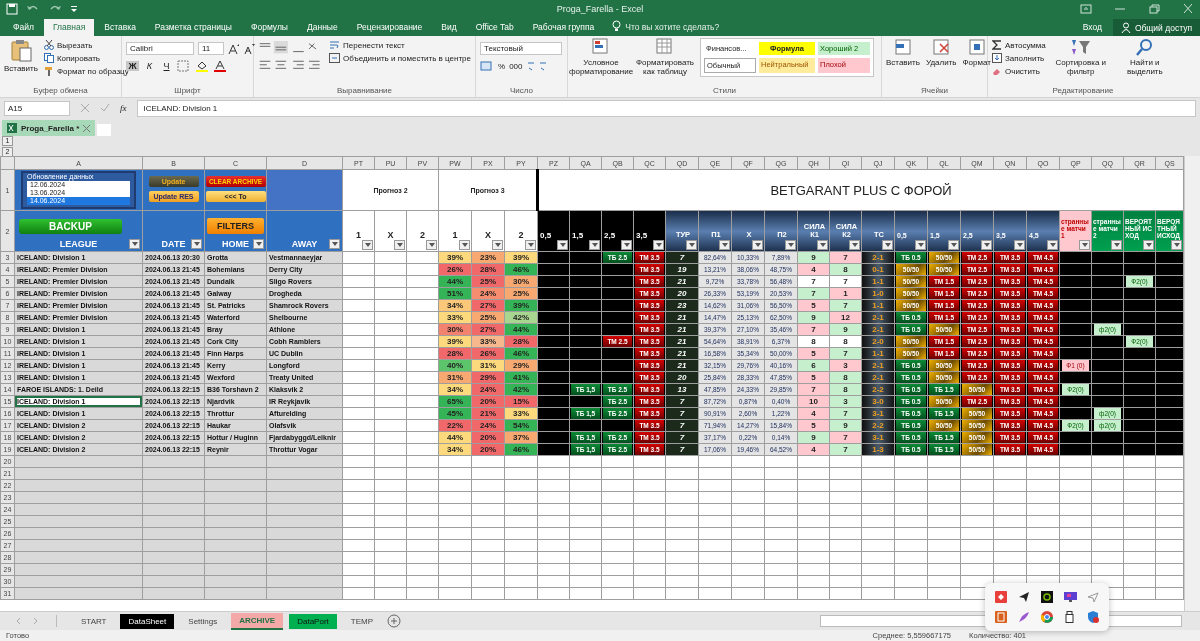 This screenshot has width=1200, height=641. What do you see at coordinates (642, 235) in the screenshot?
I see `column-title: 3,5` at bounding box center [642, 235].